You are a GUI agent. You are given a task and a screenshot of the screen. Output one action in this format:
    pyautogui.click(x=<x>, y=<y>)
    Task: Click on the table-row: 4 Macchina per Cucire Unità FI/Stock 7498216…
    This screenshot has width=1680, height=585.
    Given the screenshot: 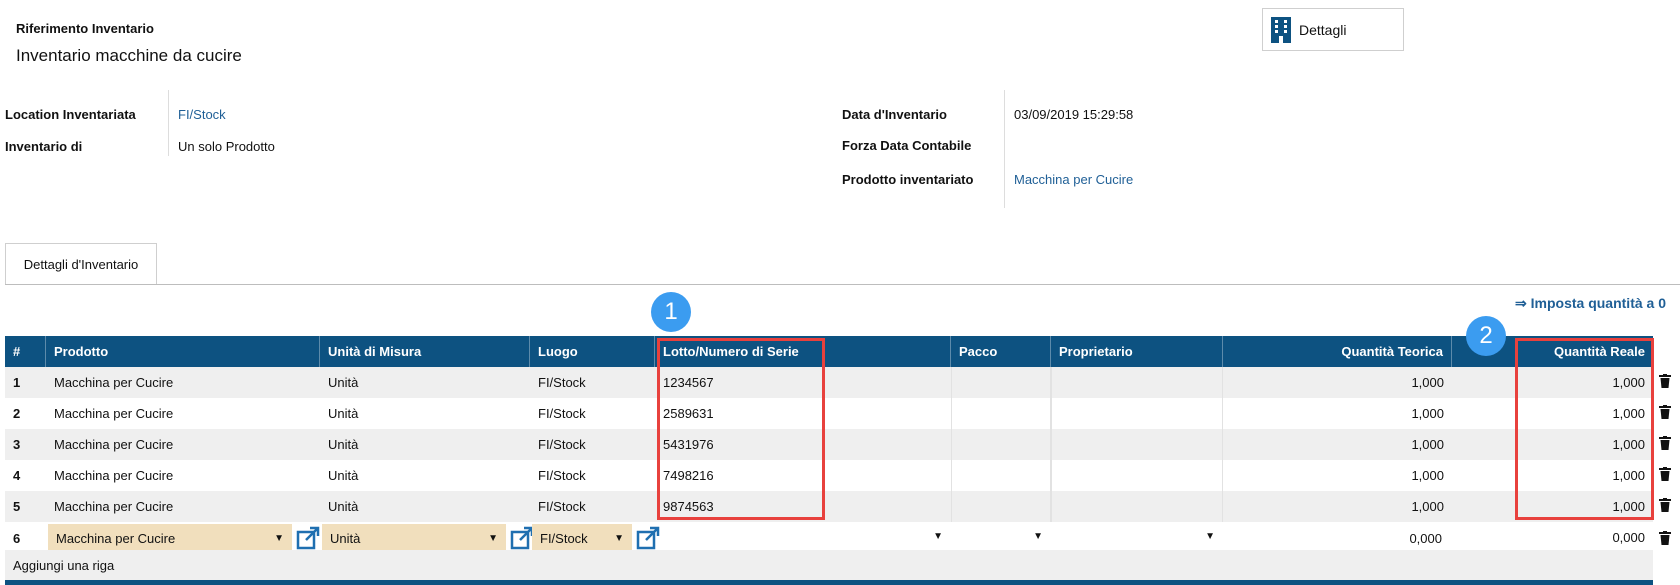 What is the action you would take?
    pyautogui.click(x=829, y=475)
    